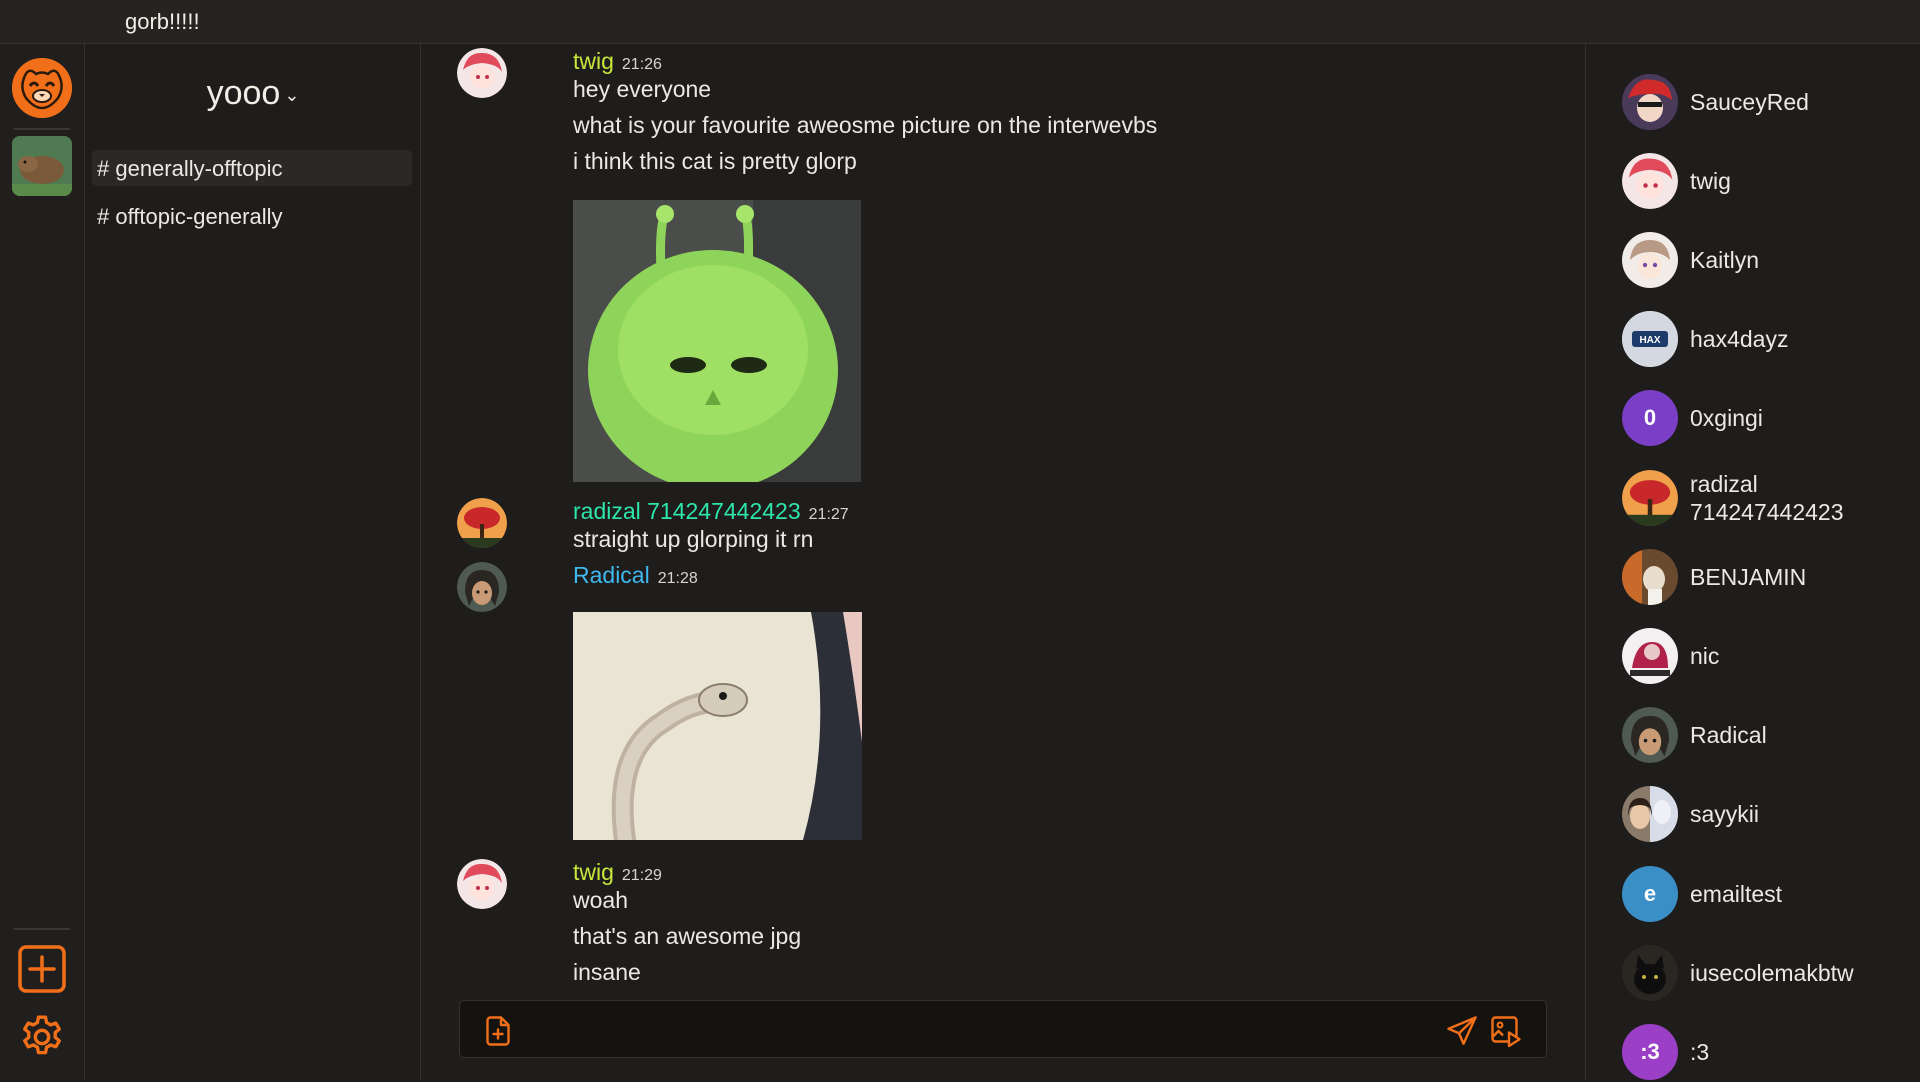  I want to click on hax-console-icon: HAX, so click(1650, 339).